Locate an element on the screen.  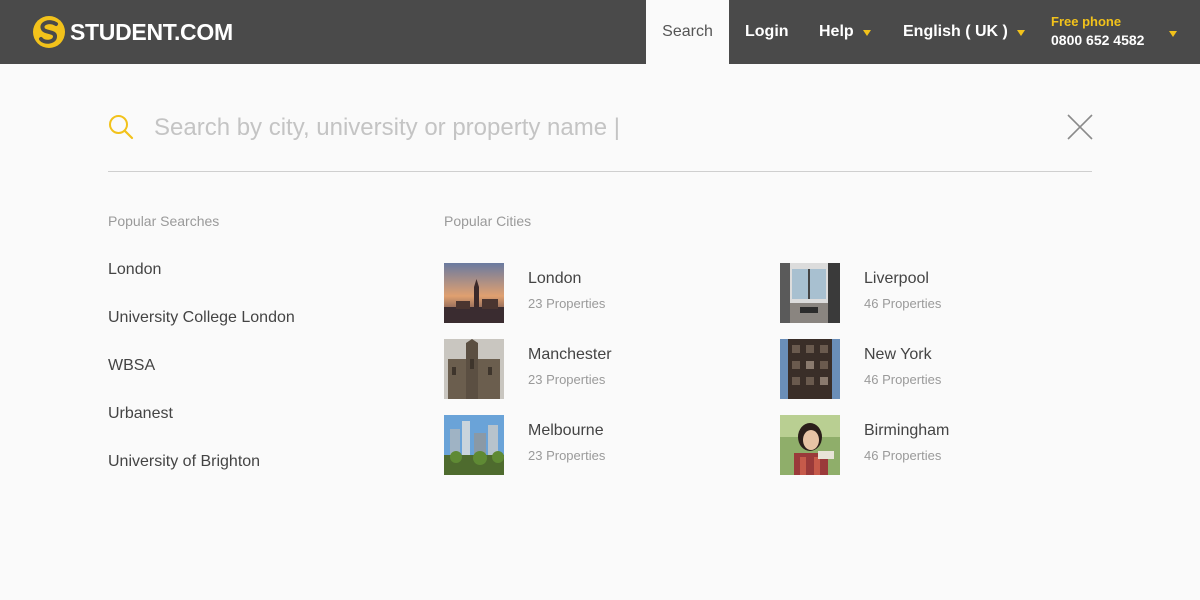
nav-login-link: Login is located at coordinates (767, 32).